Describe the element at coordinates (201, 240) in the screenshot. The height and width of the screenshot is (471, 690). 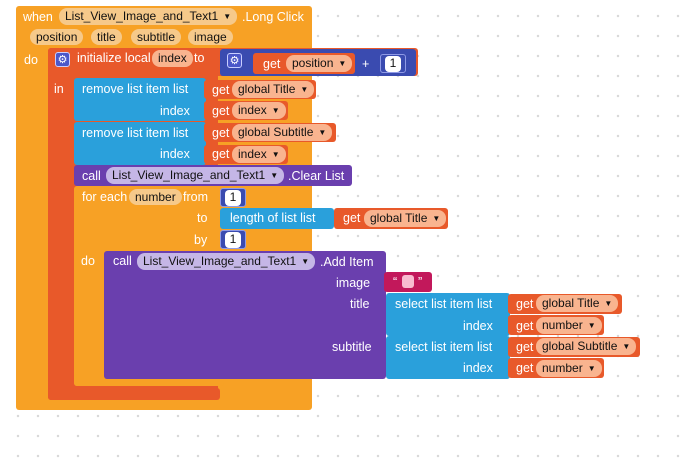
I see `by-label: by` at that location.